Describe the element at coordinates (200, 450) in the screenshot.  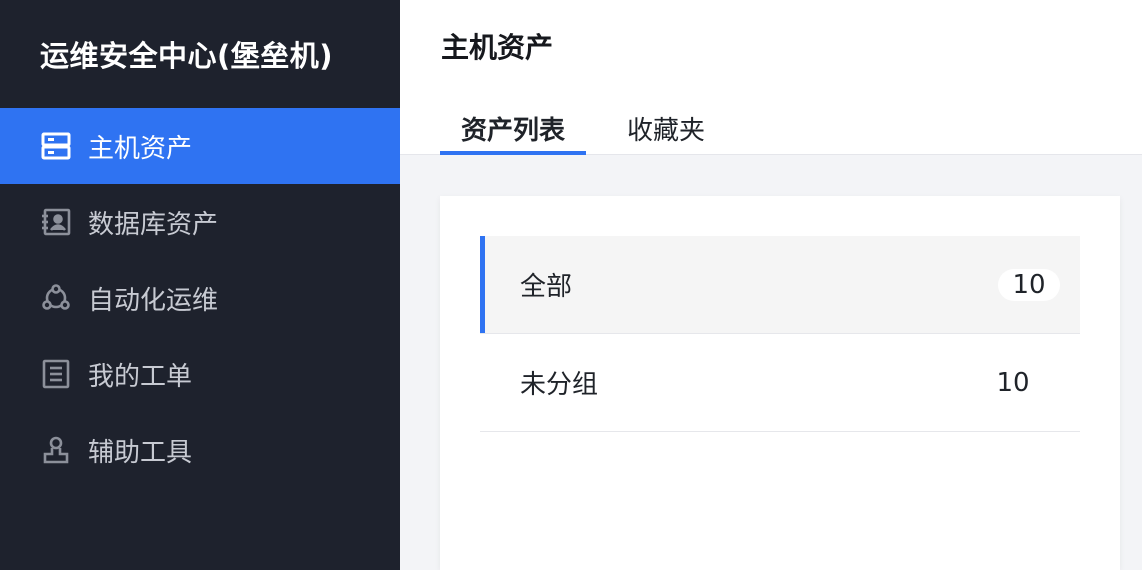
I see `sidebar-item-utility-tools: 辅助工具` at that location.